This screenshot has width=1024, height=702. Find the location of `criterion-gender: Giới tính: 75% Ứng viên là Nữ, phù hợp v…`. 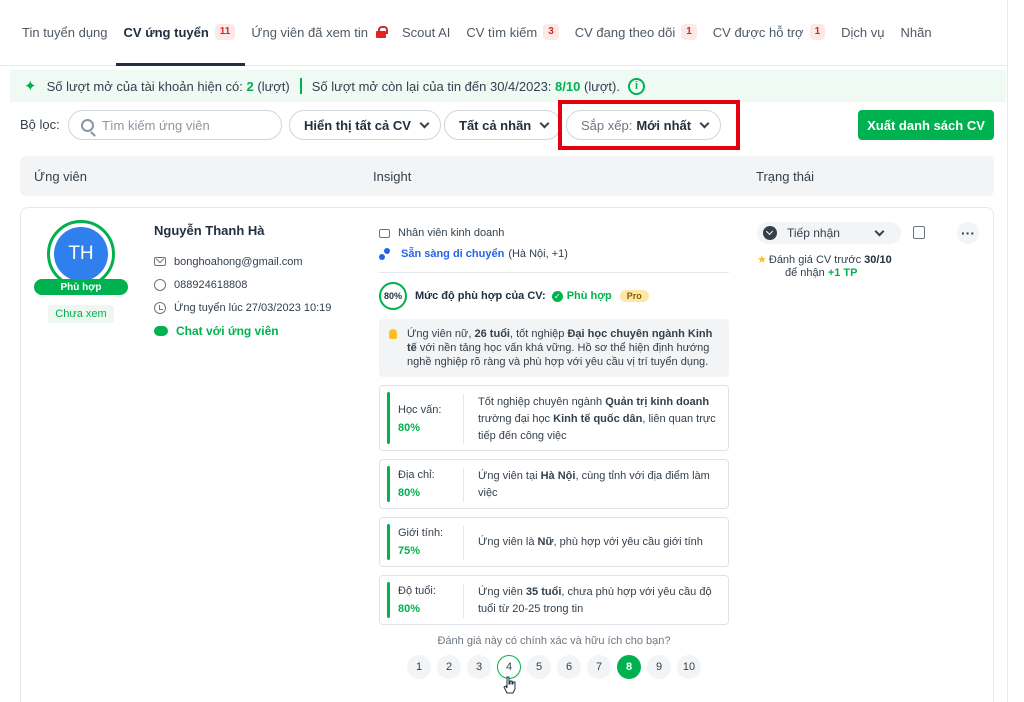

criterion-gender: Giới tính: 75% Ứng viên là Nữ, phù hợp v… is located at coordinates (554, 542).